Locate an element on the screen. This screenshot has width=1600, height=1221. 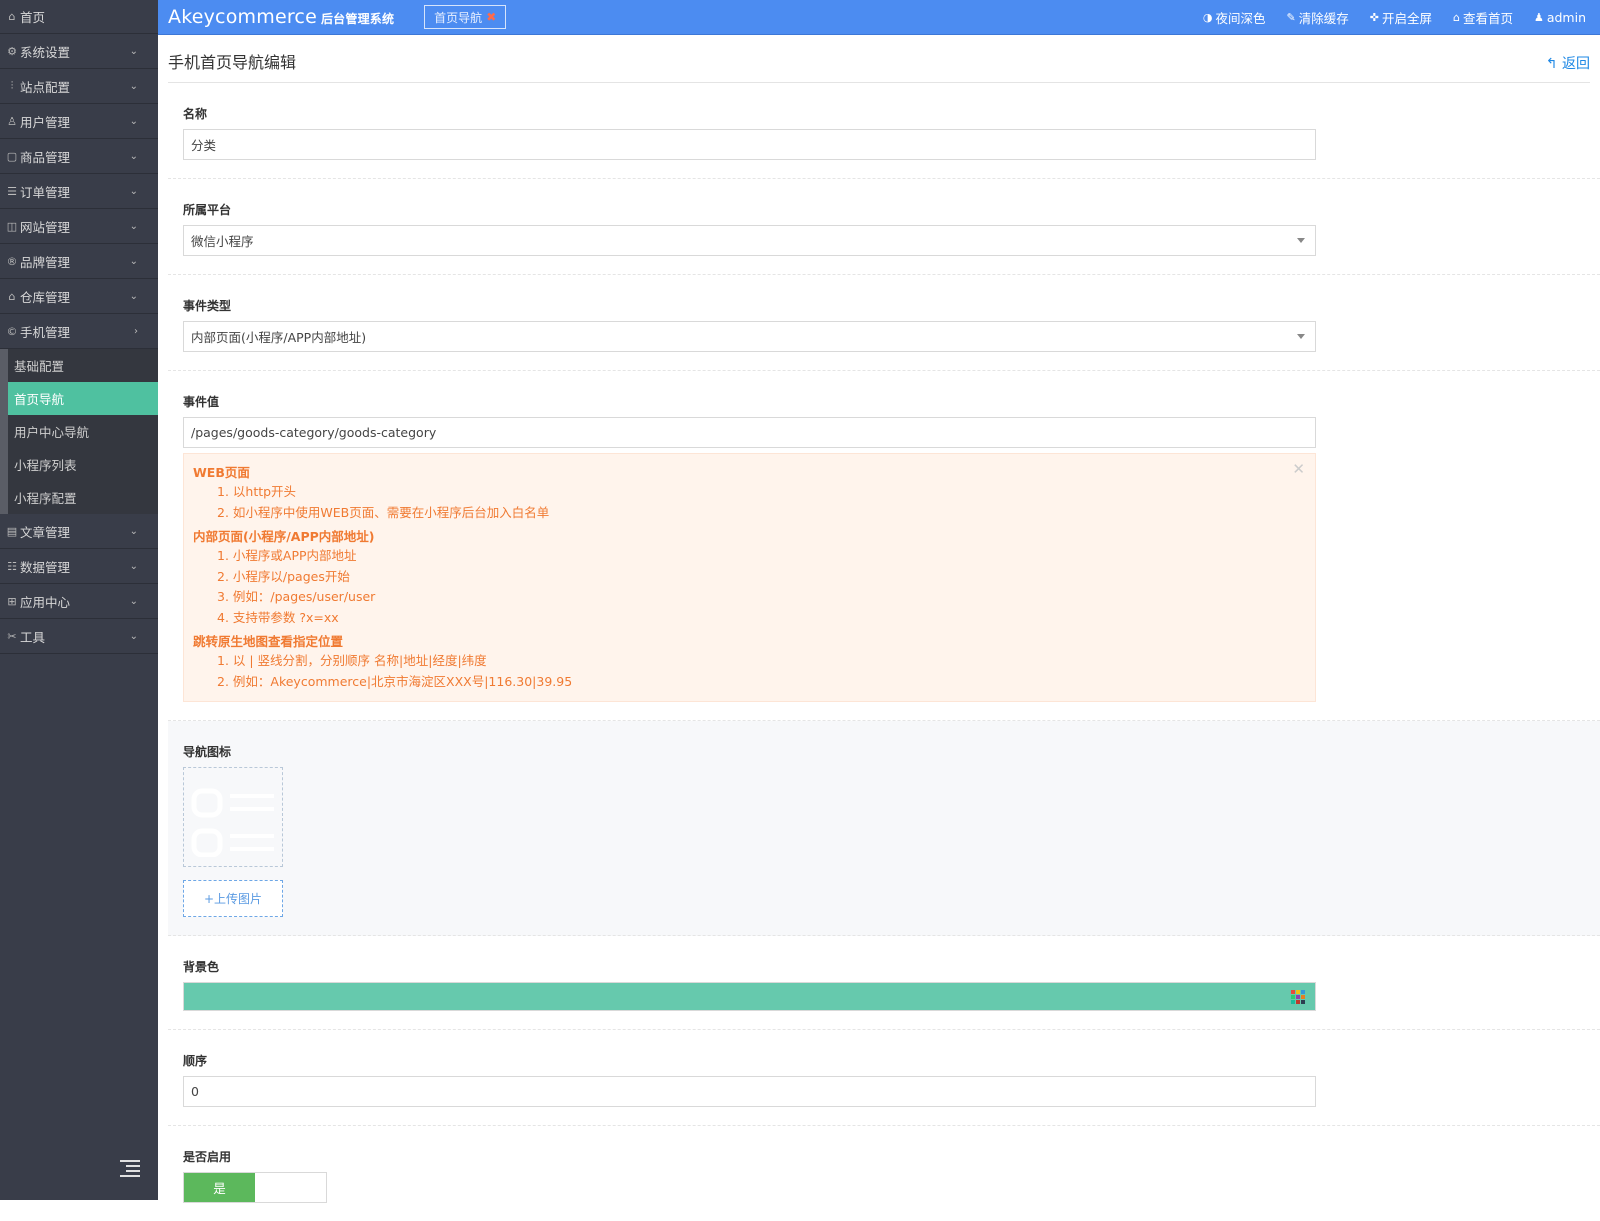
palette-icon is located at coordinates (1298, 997).